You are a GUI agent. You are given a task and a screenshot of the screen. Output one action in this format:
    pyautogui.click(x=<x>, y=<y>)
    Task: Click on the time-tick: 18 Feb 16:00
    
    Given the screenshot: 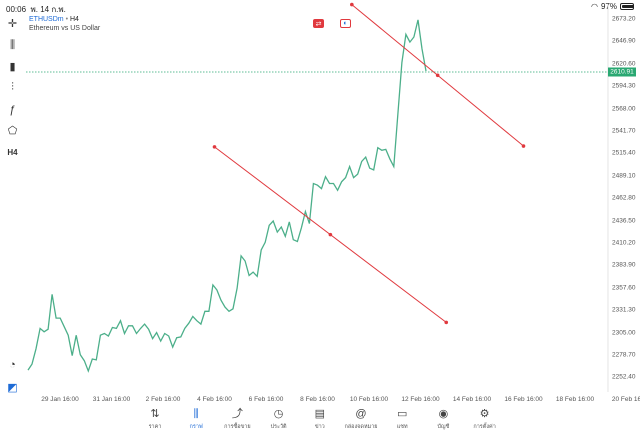 What is the action you would take?
    pyautogui.click(x=575, y=399)
    